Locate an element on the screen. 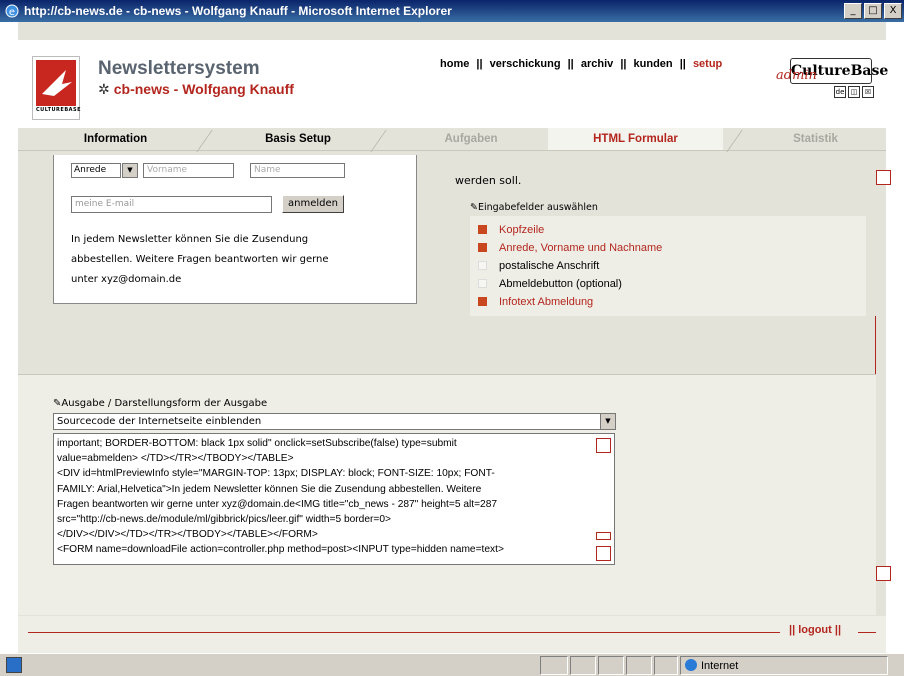 This screenshot has width=904, height=676. anmelden-button: anmelden is located at coordinates (313, 204).